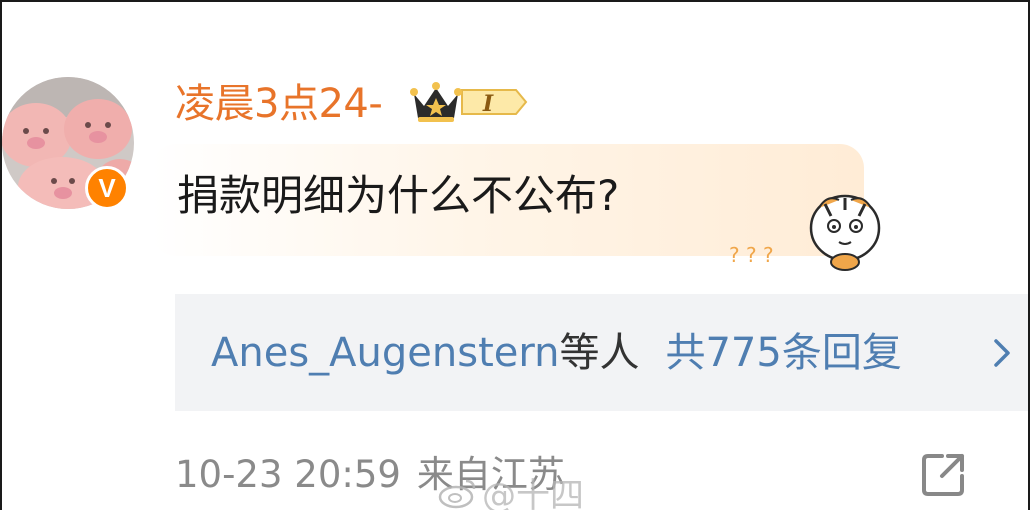  Describe the element at coordinates (457, 493) in the screenshot. I see `weibo-logo-icon` at that location.